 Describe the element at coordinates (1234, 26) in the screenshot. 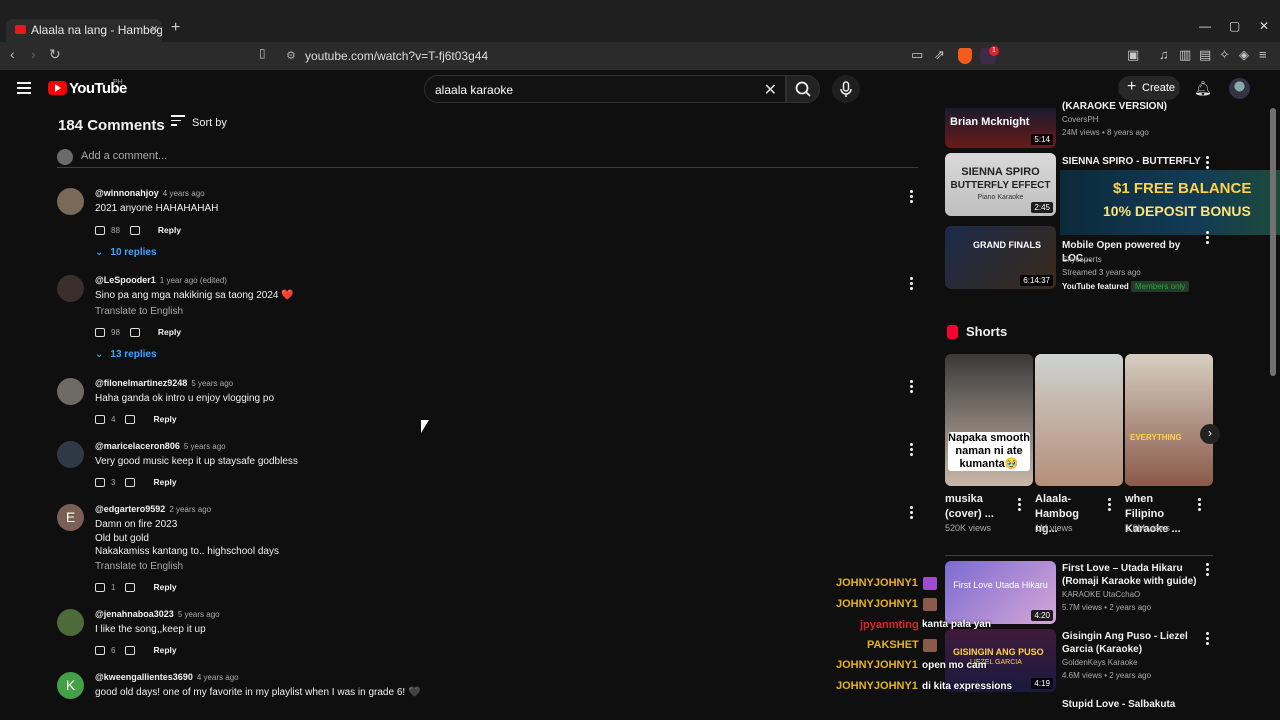

I see `maximize-icon: ▢` at that location.